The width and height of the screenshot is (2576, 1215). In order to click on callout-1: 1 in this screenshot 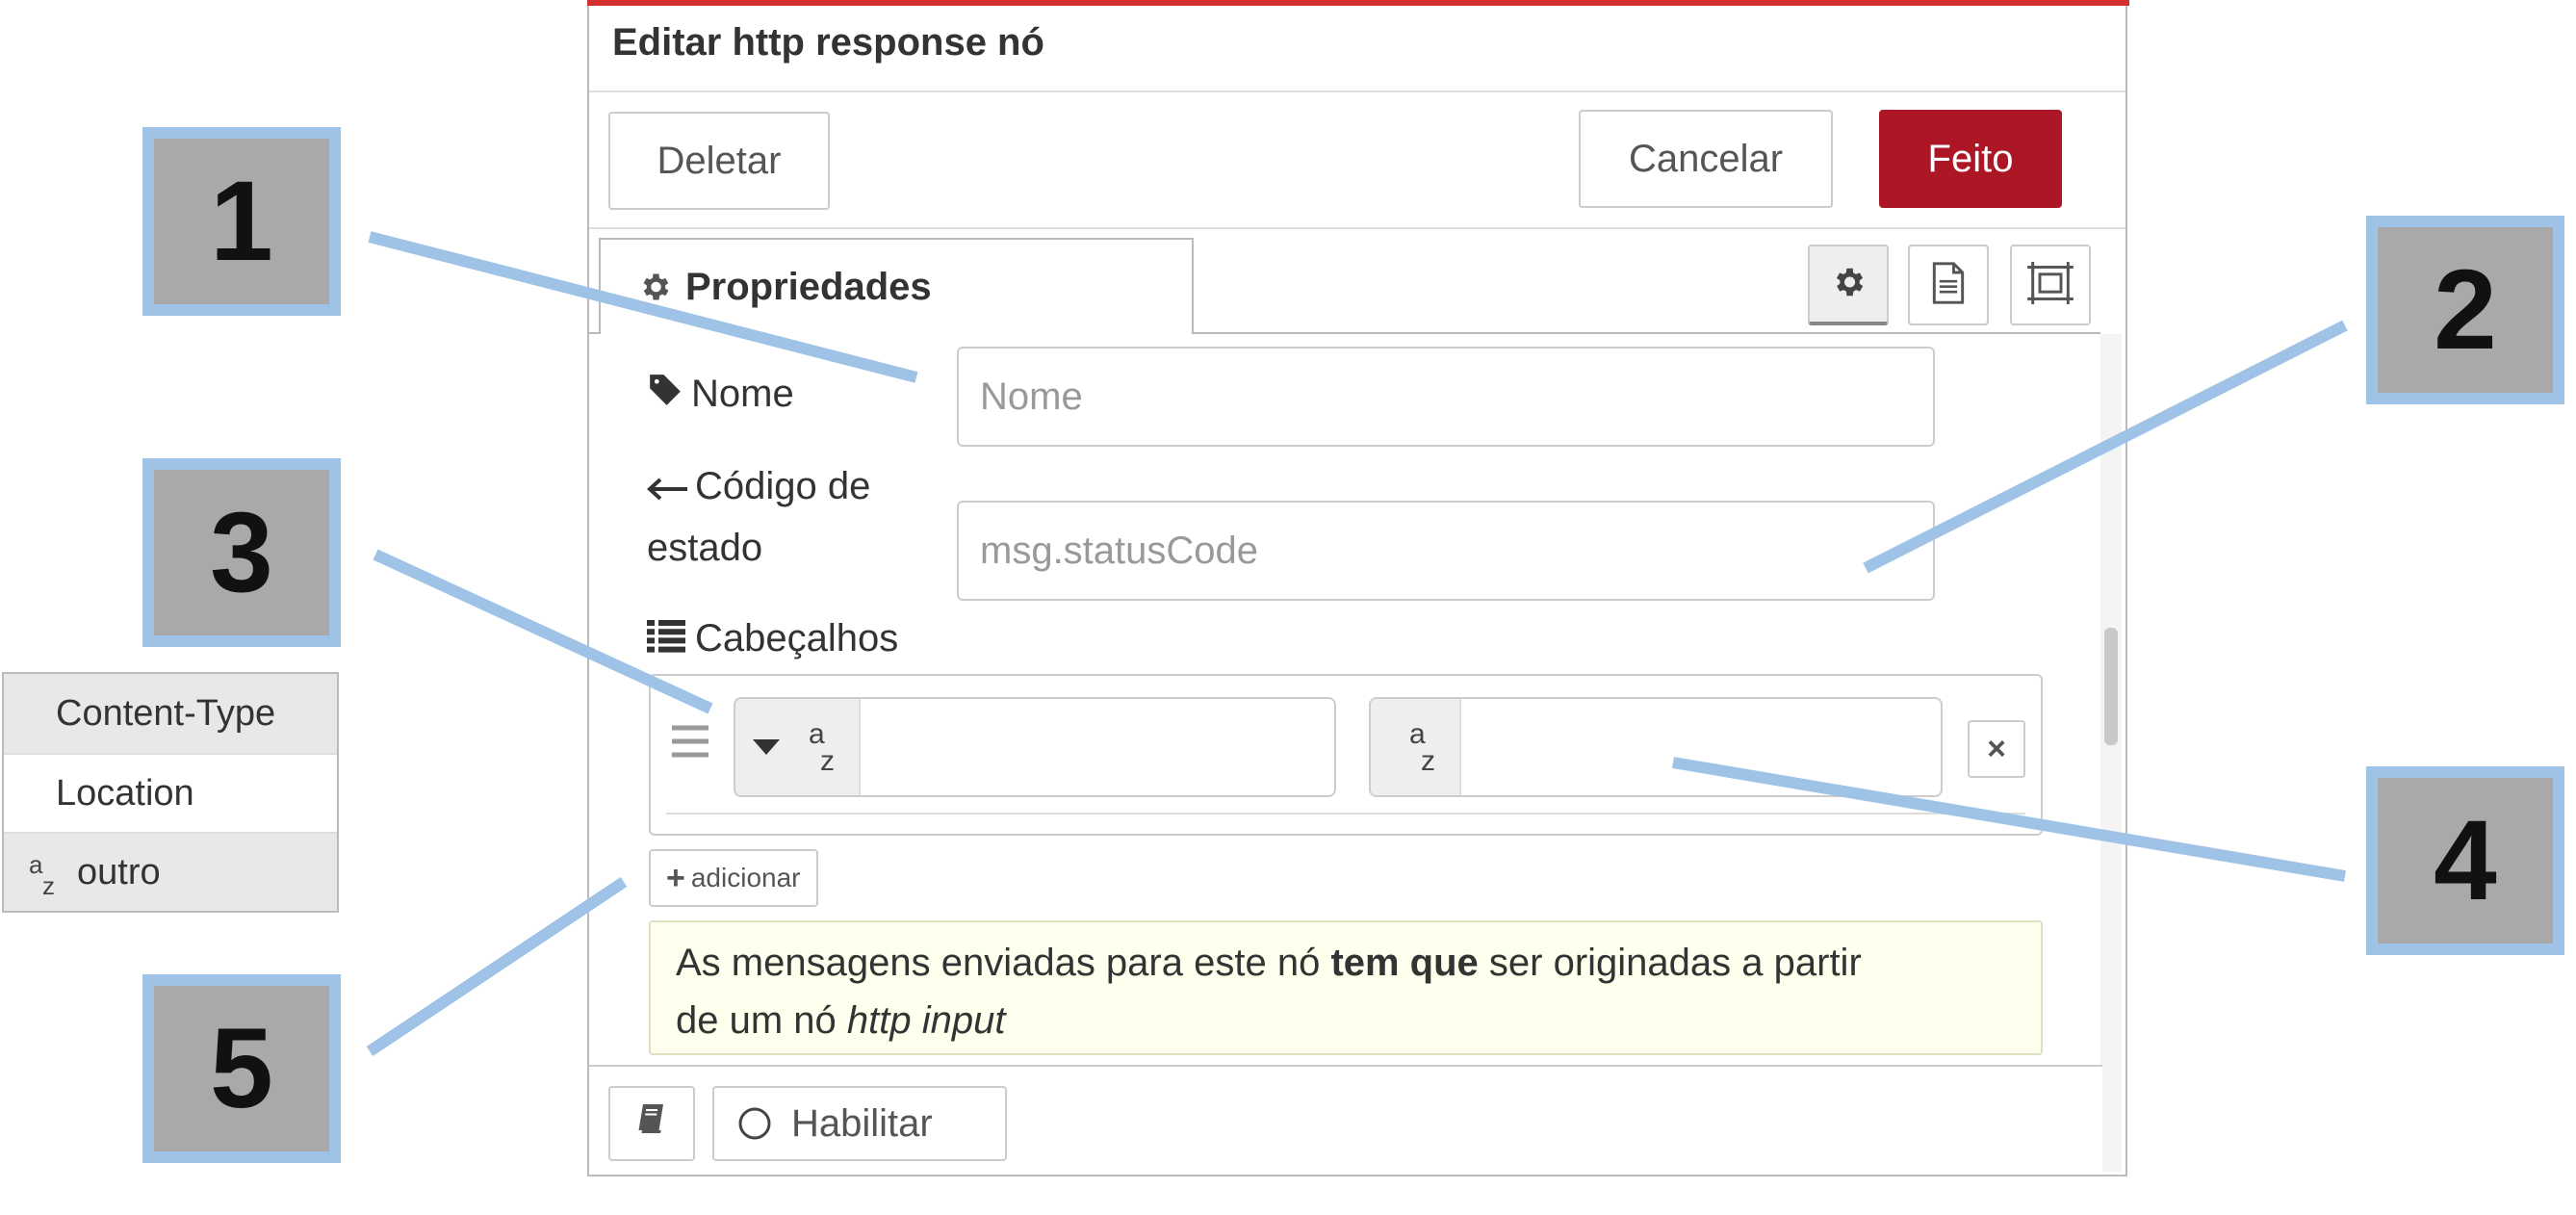, I will do `click(241, 221)`.